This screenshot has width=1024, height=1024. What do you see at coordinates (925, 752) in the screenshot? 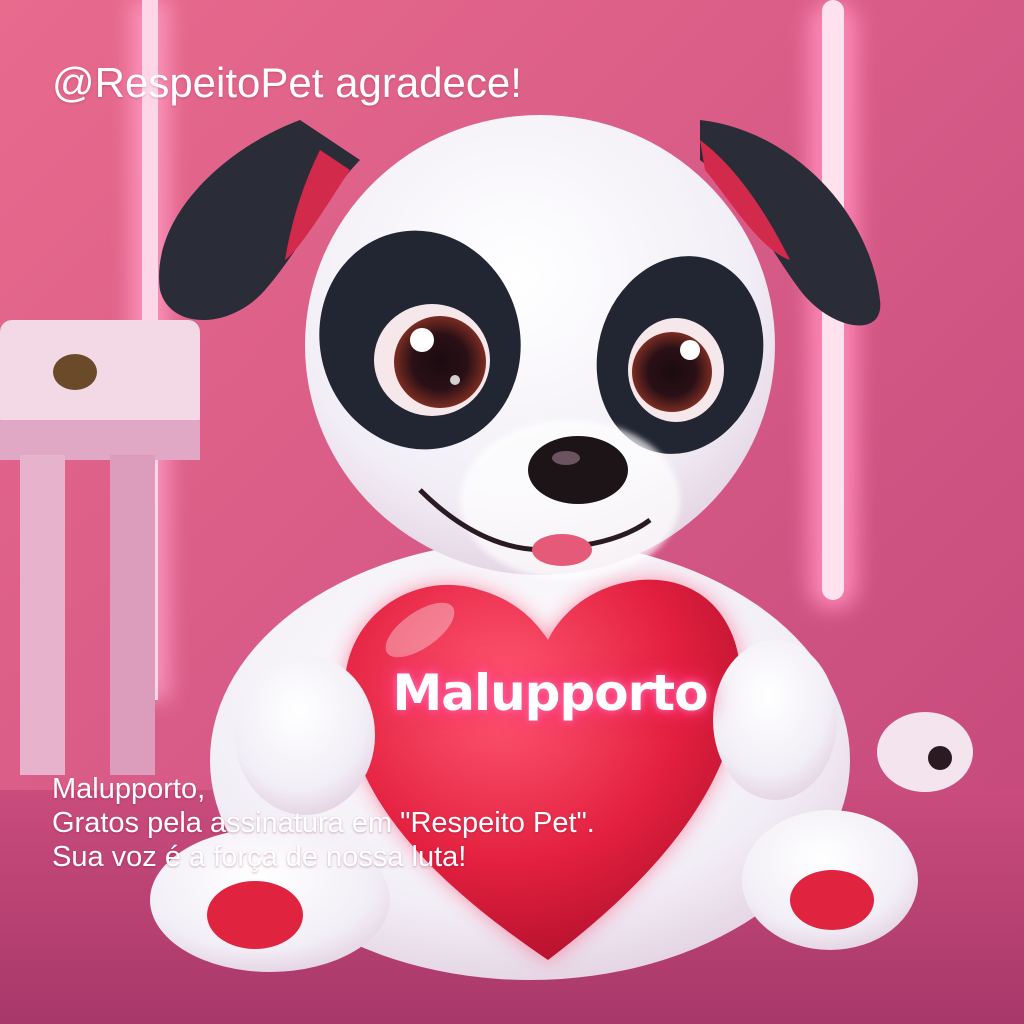
I see `toy-ball` at bounding box center [925, 752].